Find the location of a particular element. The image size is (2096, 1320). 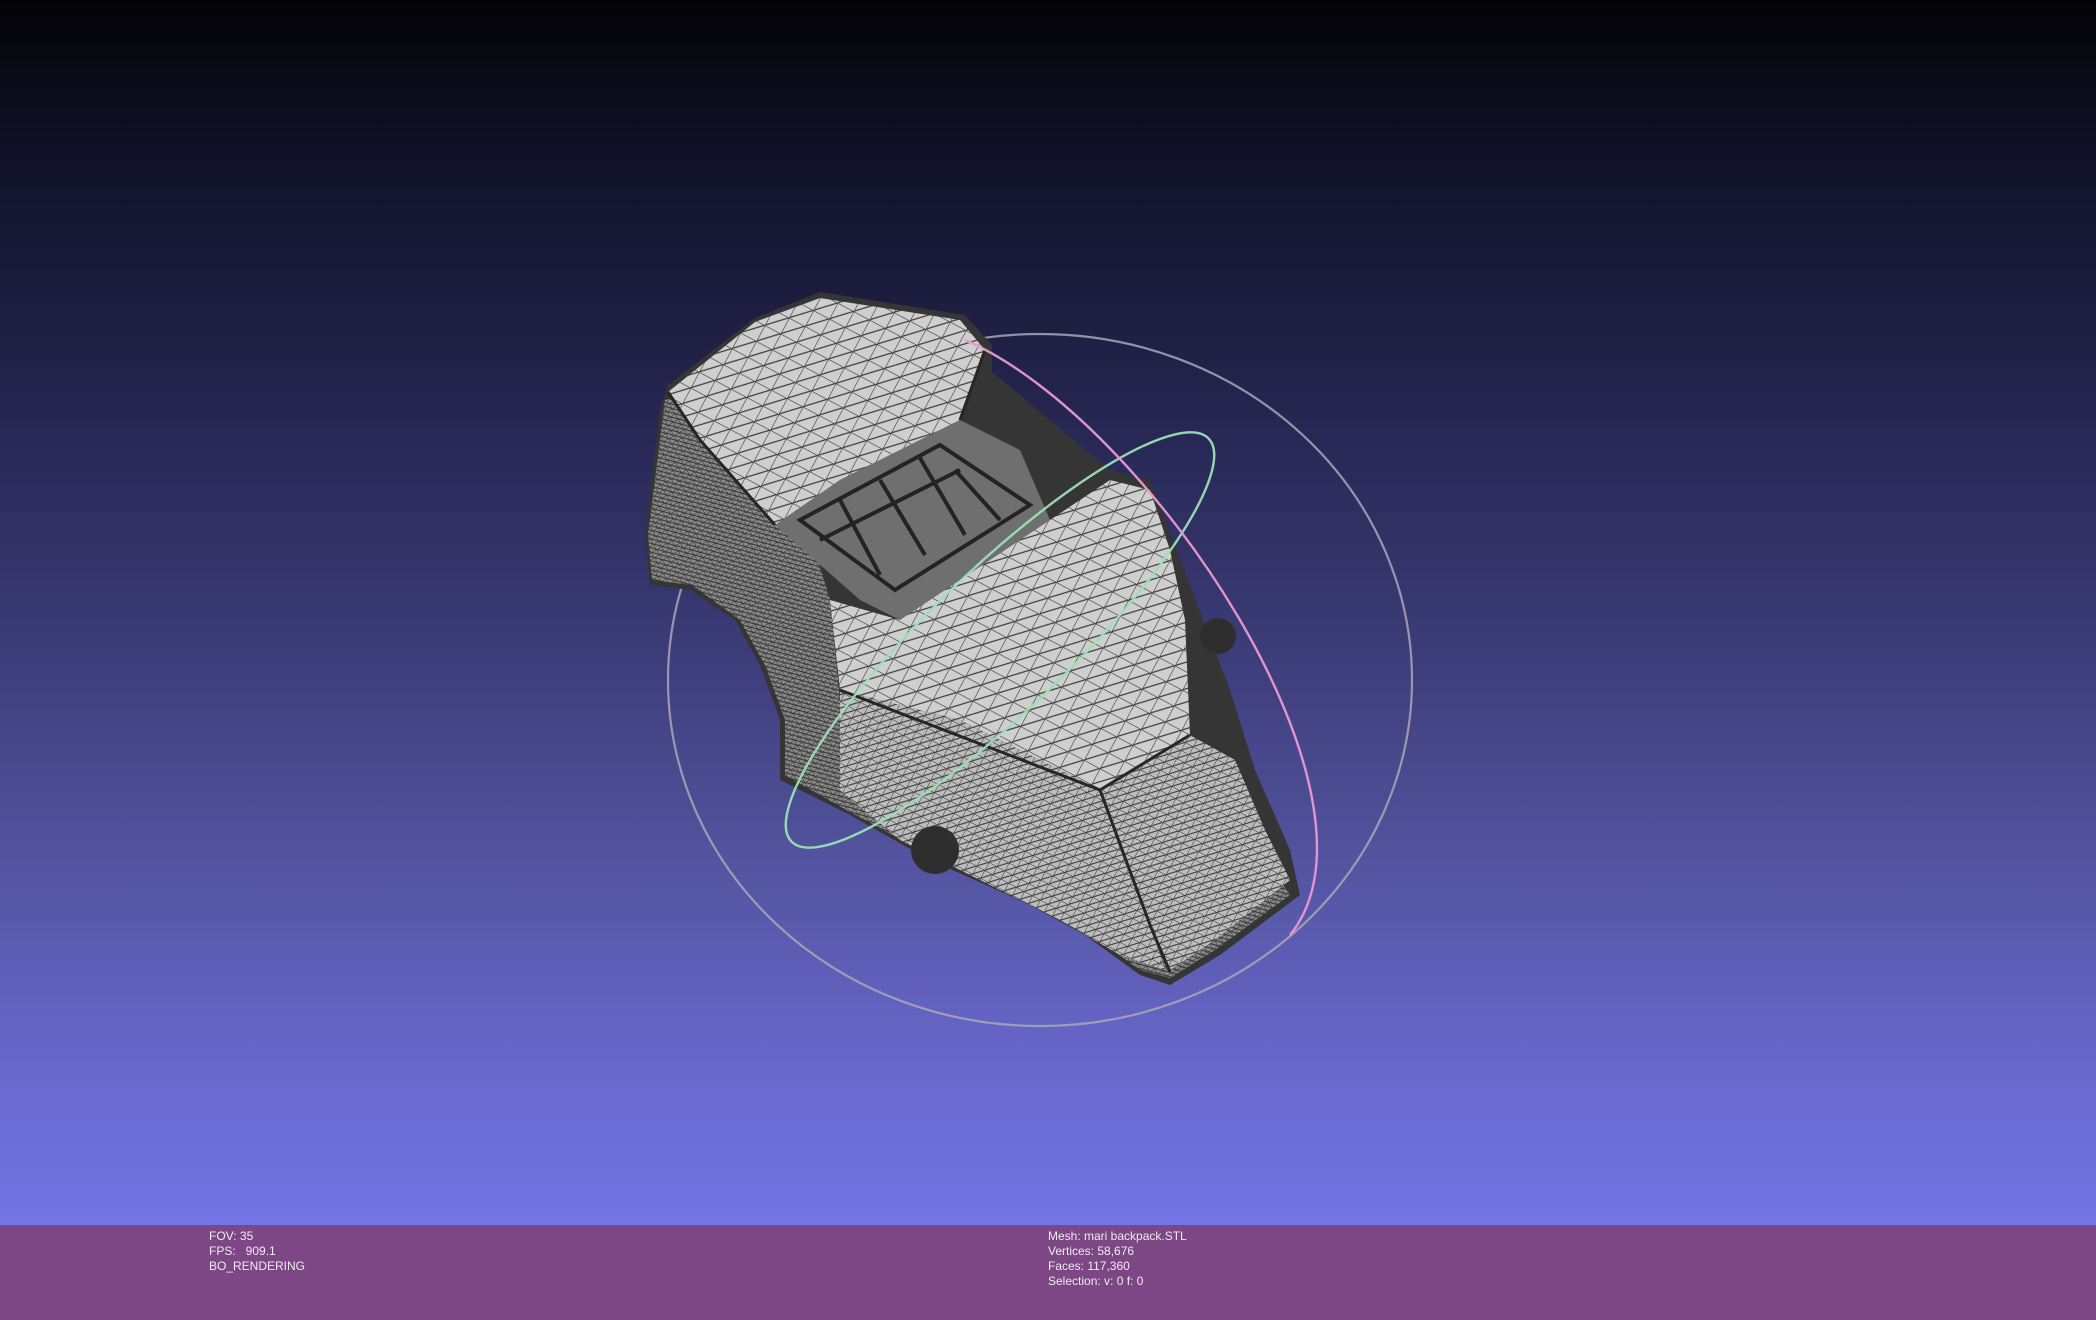

vertices-label: Vertices: 58,676 is located at coordinates (1091, 1251).